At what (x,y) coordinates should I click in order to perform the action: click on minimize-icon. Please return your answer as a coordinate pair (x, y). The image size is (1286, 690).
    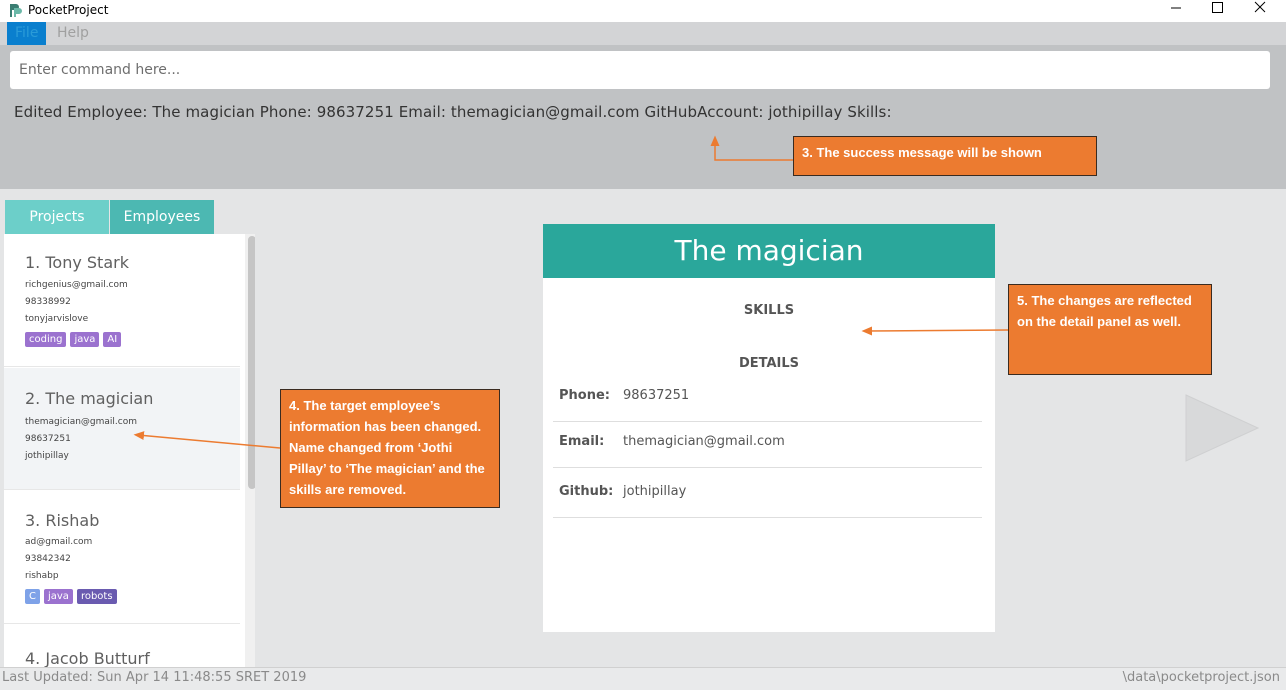
    Looking at the image, I should click on (1176, 11).